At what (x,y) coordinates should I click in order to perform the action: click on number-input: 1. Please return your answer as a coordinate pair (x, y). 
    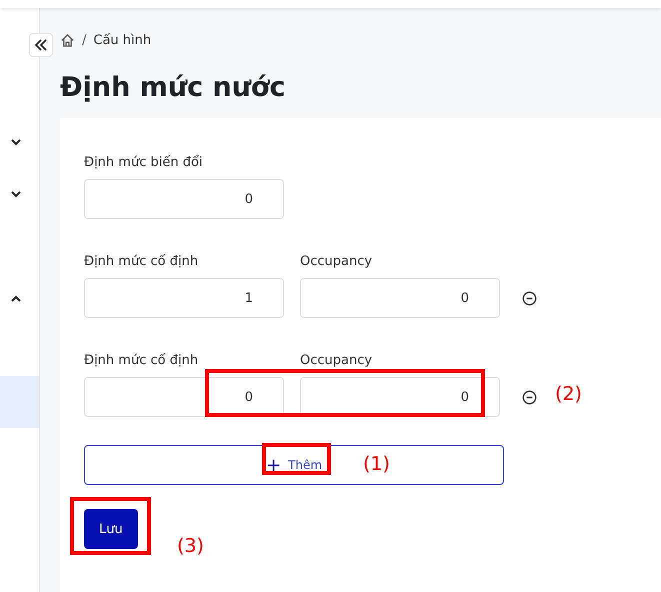
    Looking at the image, I should click on (184, 298).